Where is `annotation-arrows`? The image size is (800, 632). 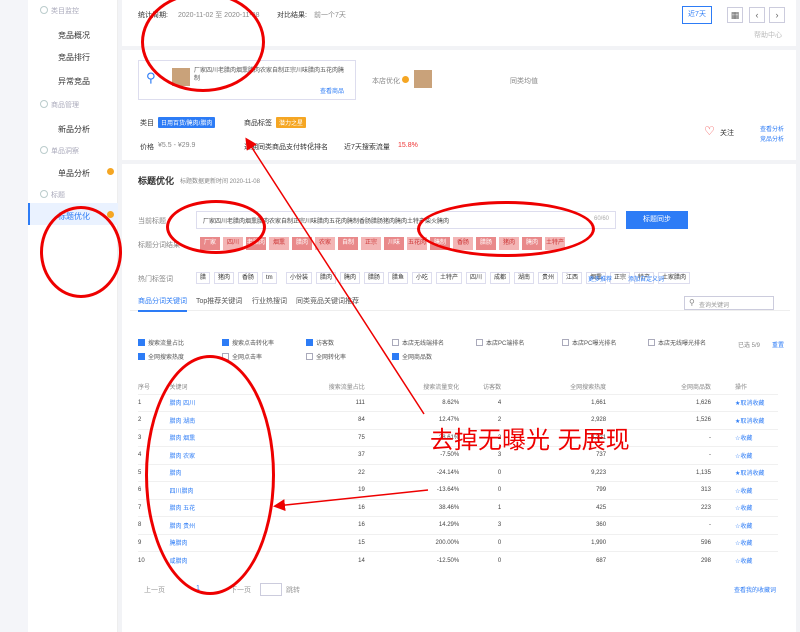 annotation-arrows is located at coordinates (337, 324).